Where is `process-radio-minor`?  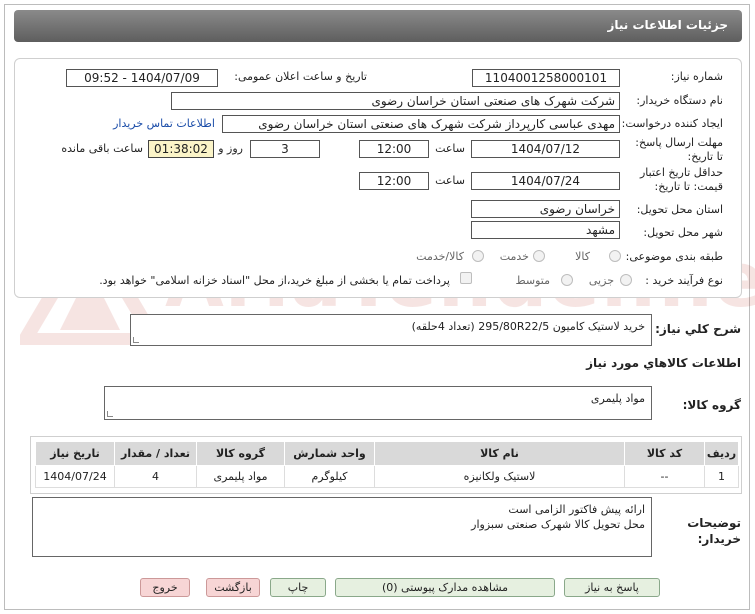
process-radio-minor is located at coordinates (626, 280).